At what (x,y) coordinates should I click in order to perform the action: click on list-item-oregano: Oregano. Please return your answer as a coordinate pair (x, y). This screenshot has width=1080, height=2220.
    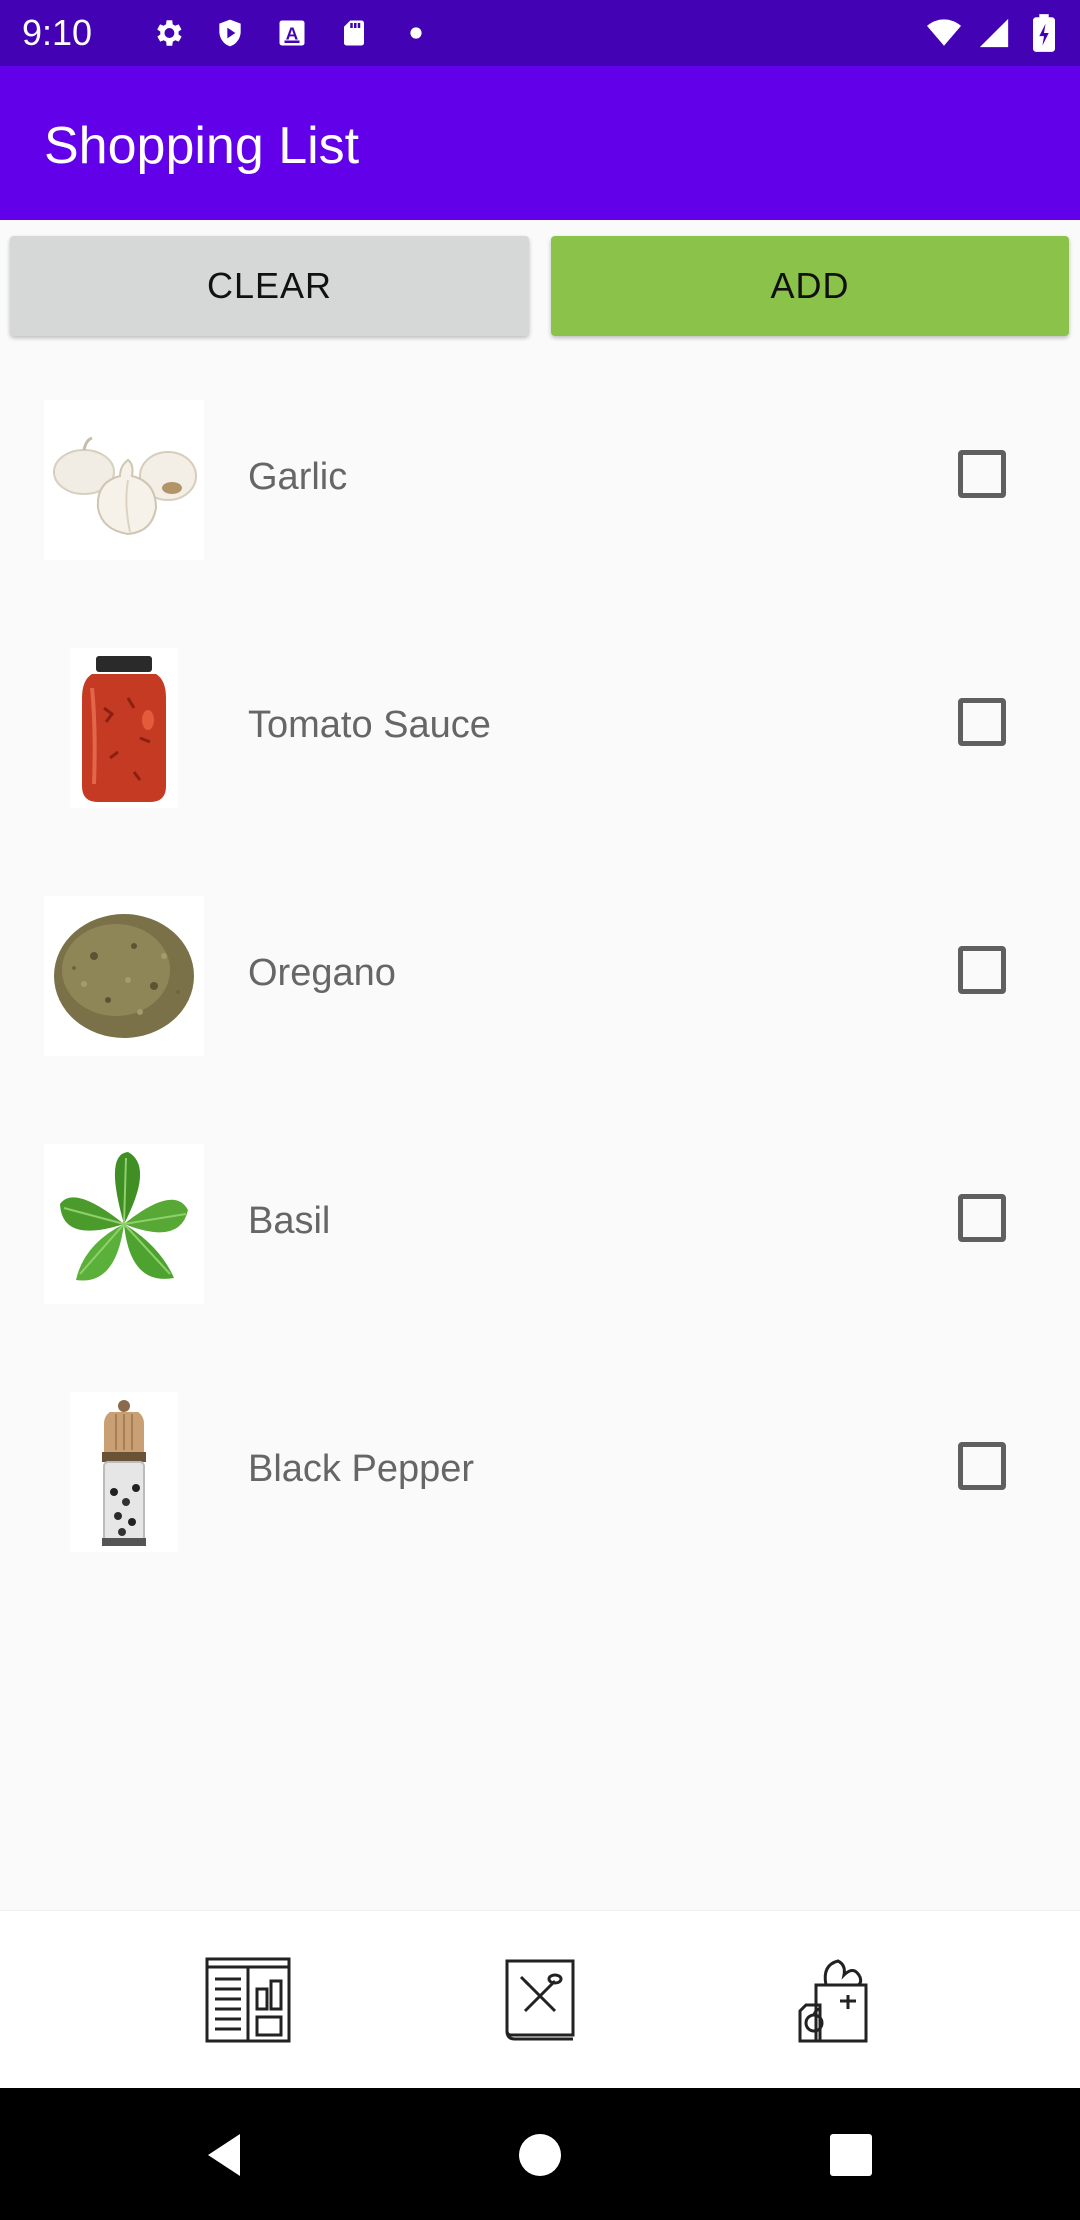
    Looking at the image, I should click on (540, 1020).